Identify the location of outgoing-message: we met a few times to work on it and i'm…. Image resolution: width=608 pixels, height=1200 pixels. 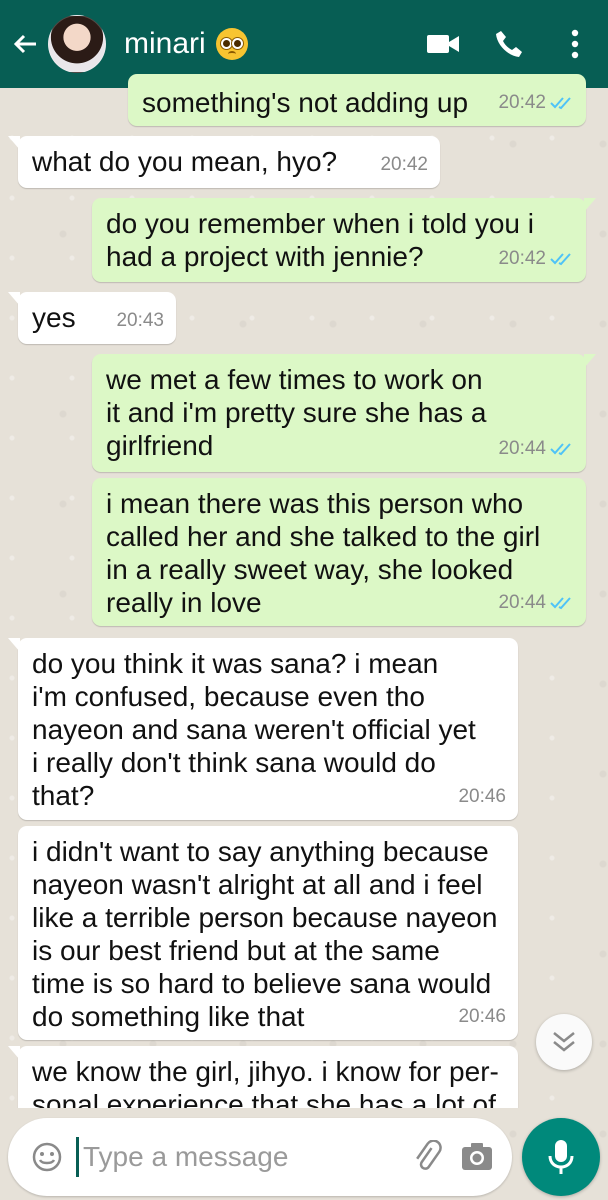
(344, 413).